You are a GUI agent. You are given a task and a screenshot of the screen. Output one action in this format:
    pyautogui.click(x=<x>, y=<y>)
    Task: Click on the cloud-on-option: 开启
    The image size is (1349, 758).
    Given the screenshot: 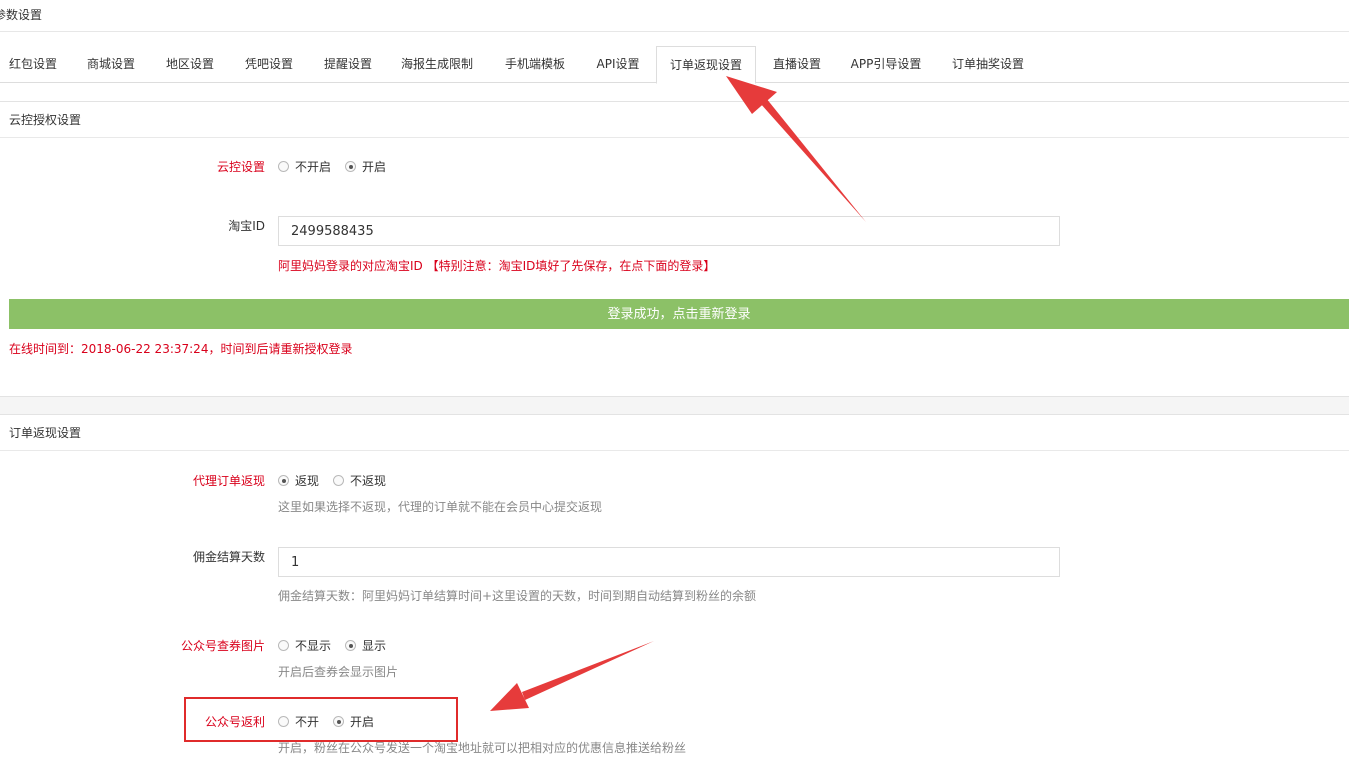 What is the action you would take?
    pyautogui.click(x=365, y=166)
    